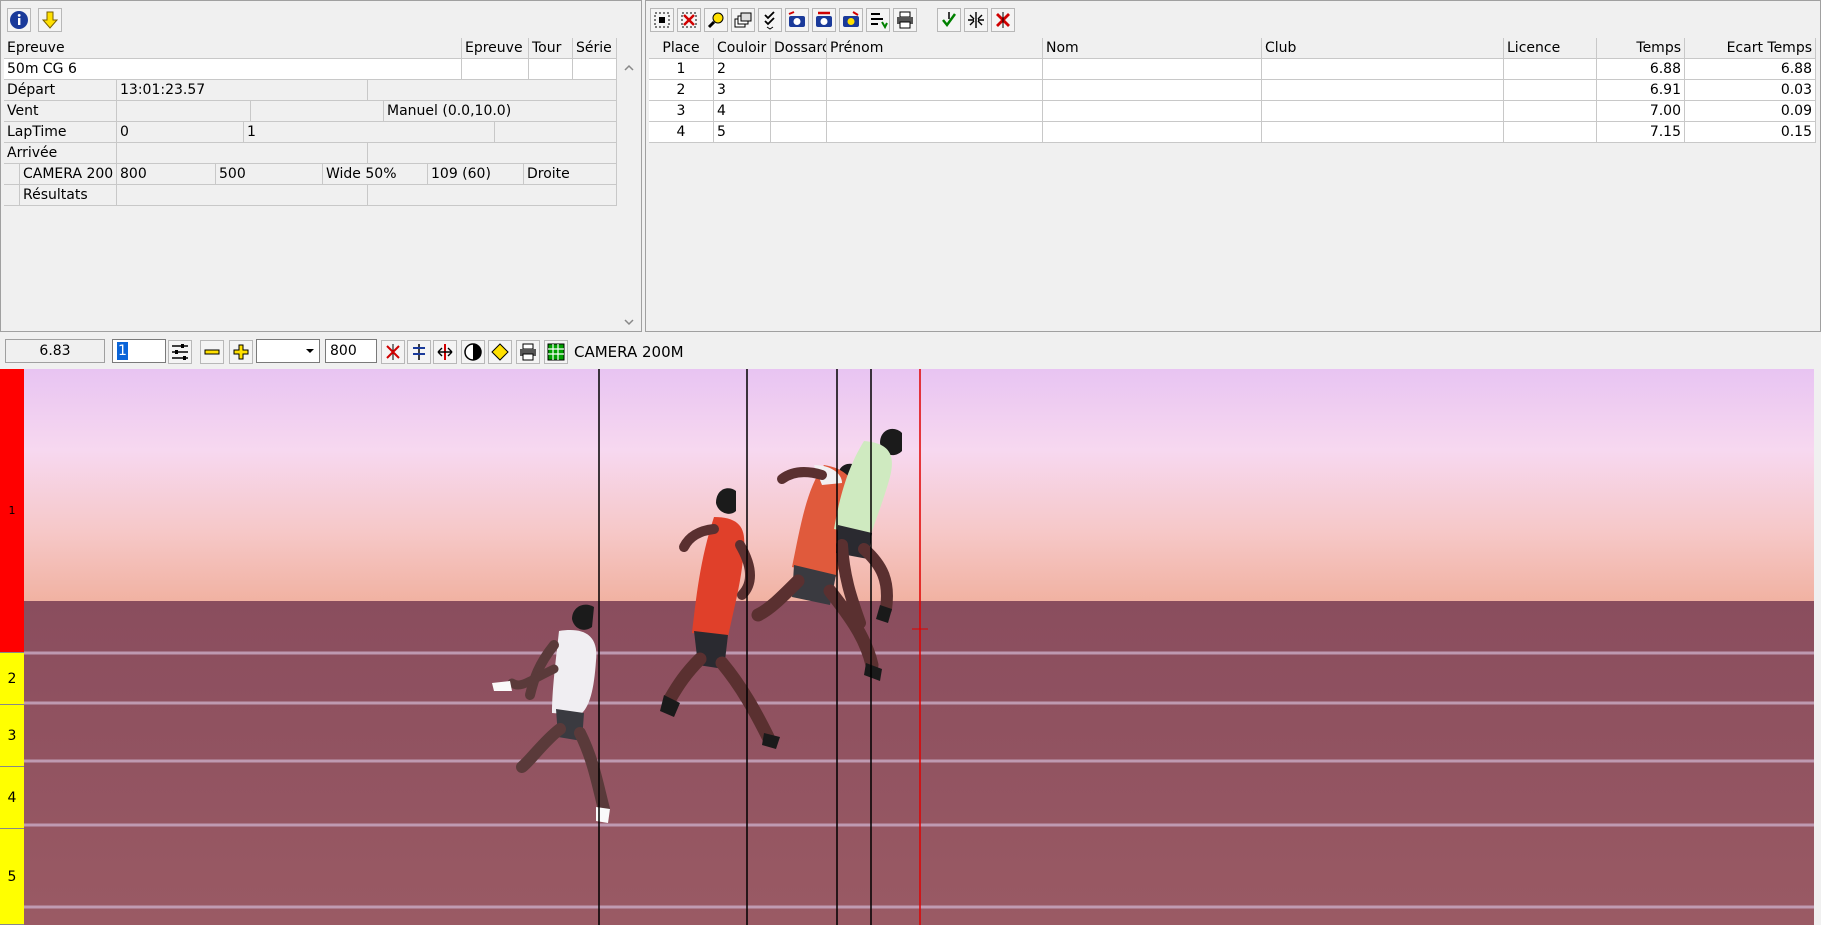 Image resolution: width=1821 pixels, height=925 pixels. Describe the element at coordinates (935, 48) in the screenshot. I see `col-prenom: Prénom` at that location.